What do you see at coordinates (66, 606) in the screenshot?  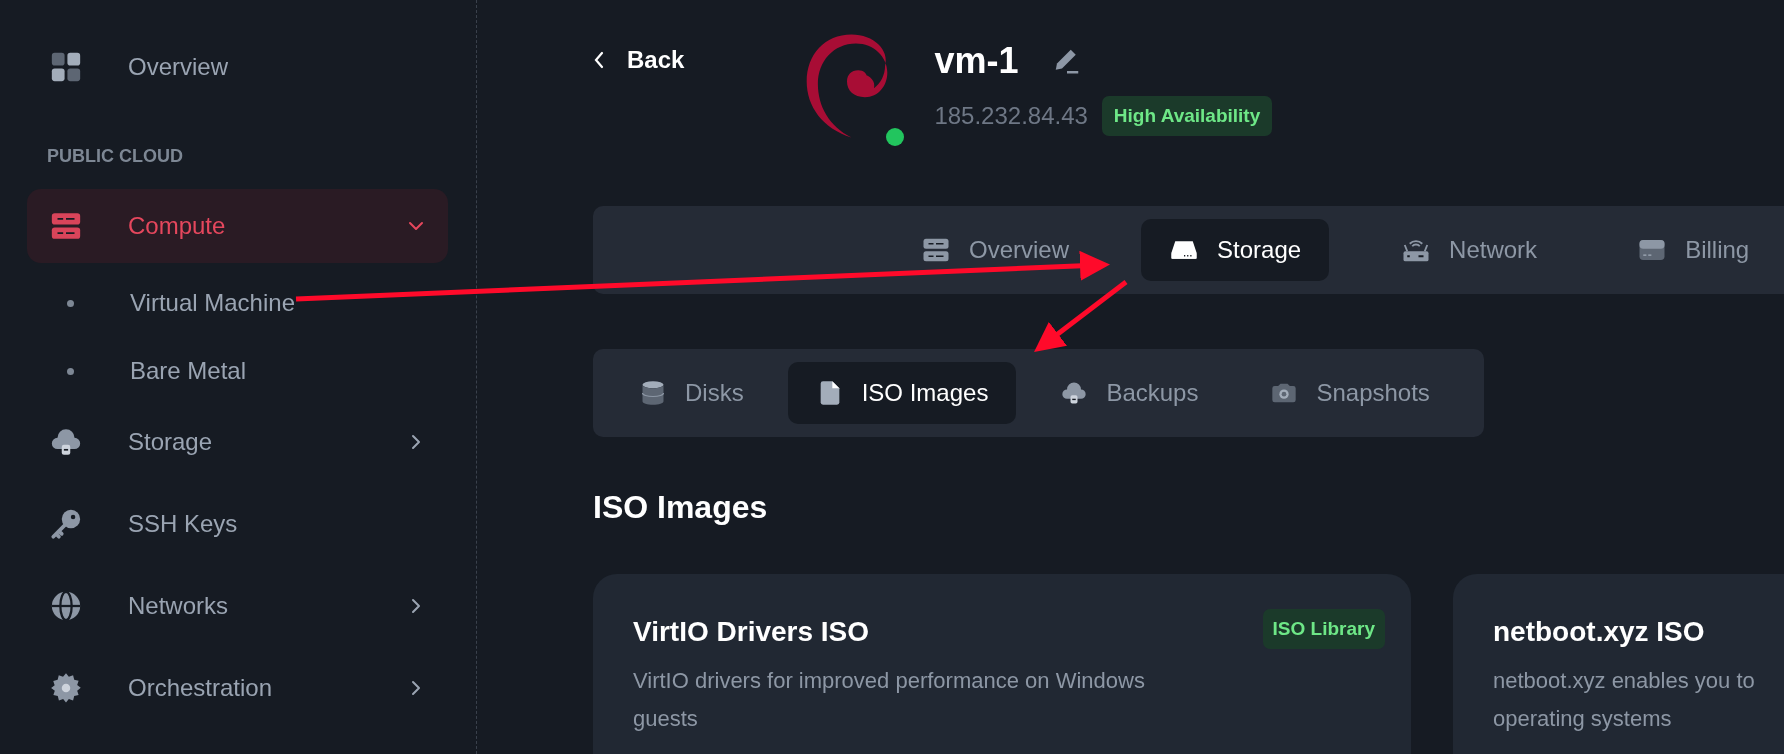 I see `globe-icon` at bounding box center [66, 606].